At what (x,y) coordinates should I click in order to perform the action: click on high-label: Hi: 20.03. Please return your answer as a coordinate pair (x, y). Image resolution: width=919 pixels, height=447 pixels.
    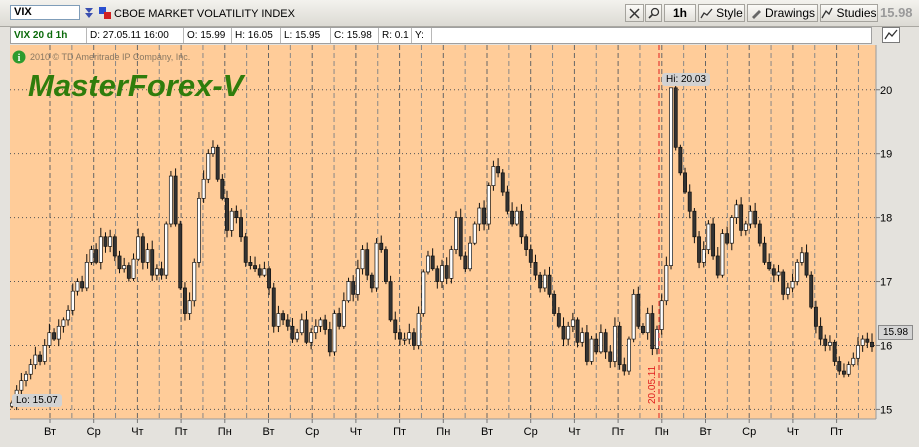
    Looking at the image, I should click on (686, 79).